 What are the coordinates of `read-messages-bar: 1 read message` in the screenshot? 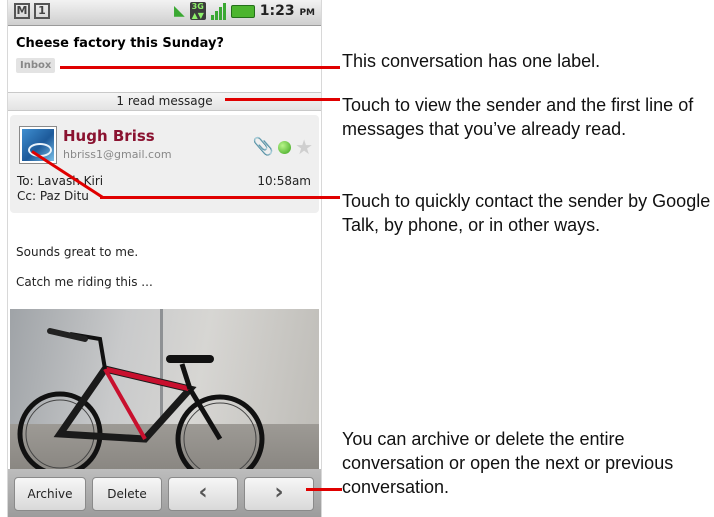 It's located at (164, 101).